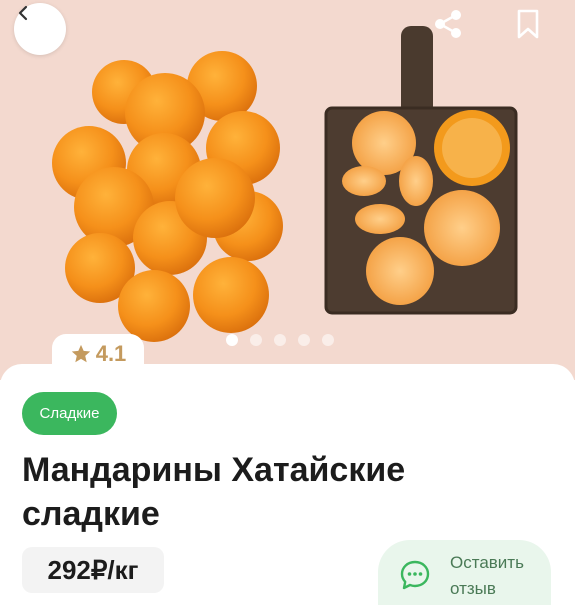  I want to click on product-title: Мандарины Хатайские сладкие, so click(214, 492).